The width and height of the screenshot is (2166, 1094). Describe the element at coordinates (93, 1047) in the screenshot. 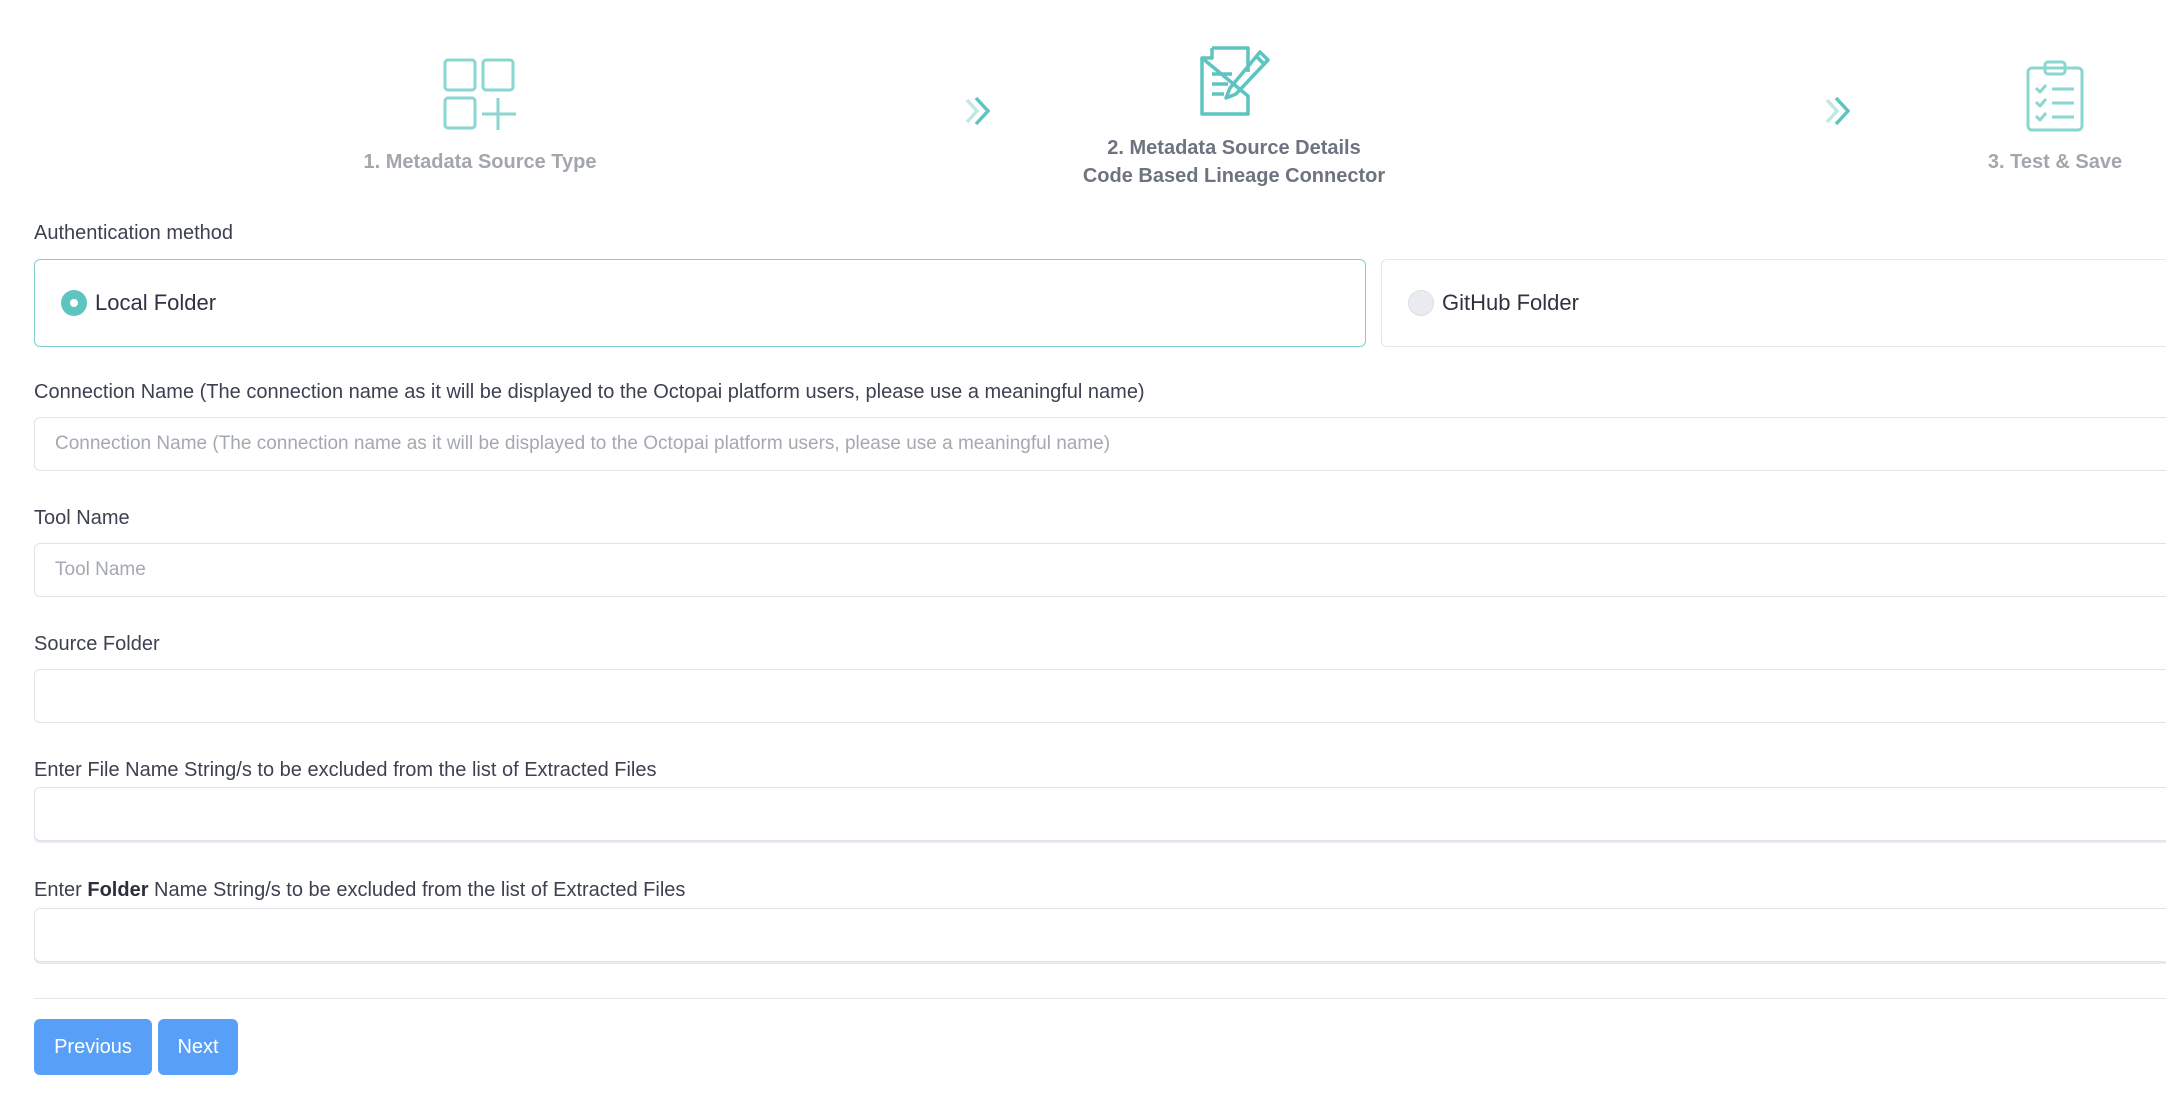

I see `previous-button: Previous` at that location.